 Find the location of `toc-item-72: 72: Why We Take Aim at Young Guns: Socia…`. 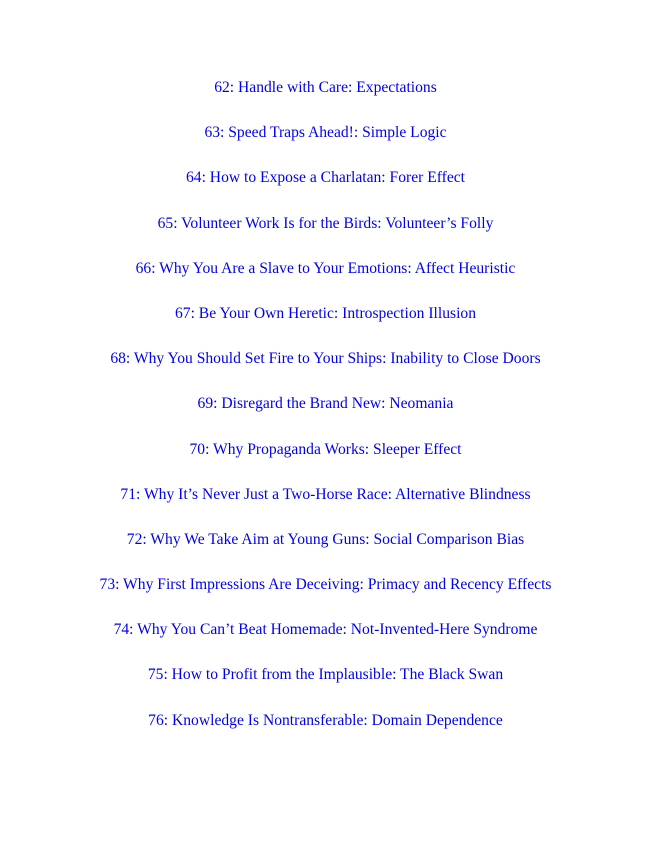

toc-item-72: 72: Why We Take Aim at Young Guns: Socia… is located at coordinates (325, 551).